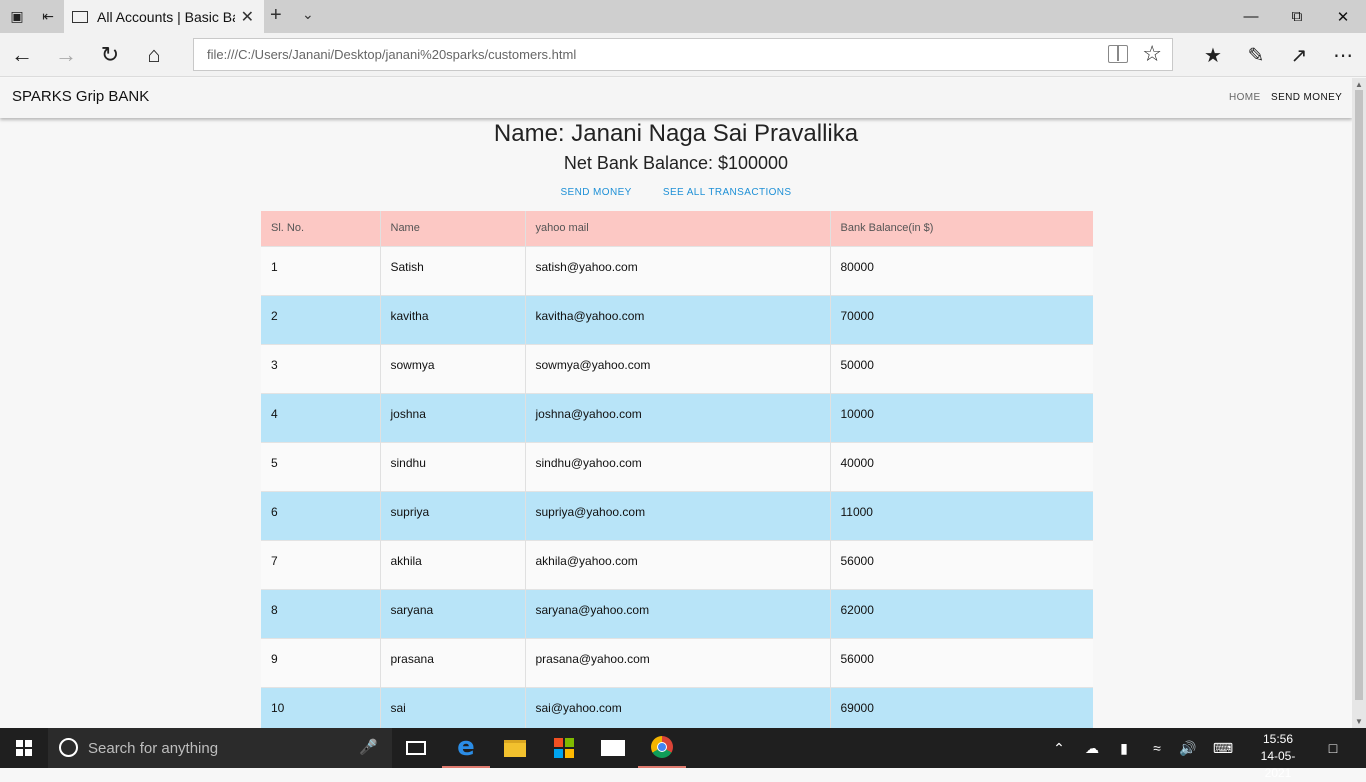 The height and width of the screenshot is (782, 1366). What do you see at coordinates (1297, 16) in the screenshot?
I see `restore-icon: ⧉` at bounding box center [1297, 16].